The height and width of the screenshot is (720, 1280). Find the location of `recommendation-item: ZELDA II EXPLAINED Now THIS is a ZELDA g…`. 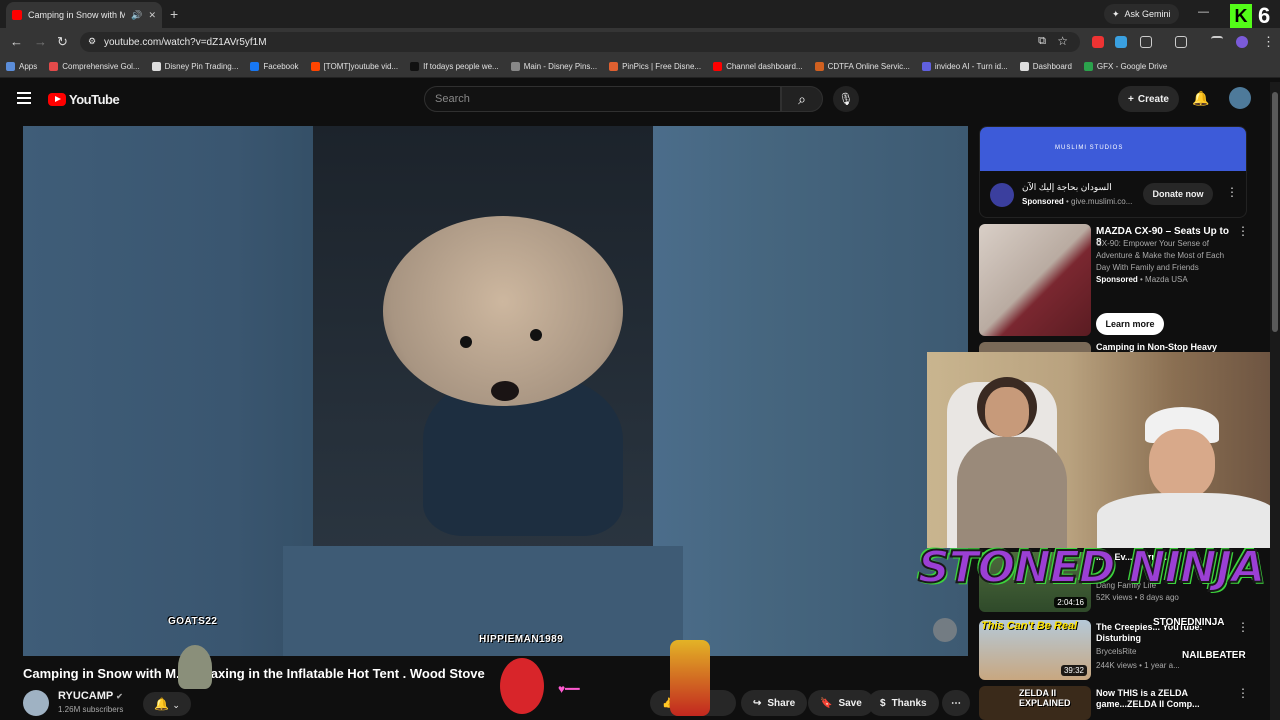

recommendation-item: ZELDA II EXPLAINED Now THIS is a ZELDA g… is located at coordinates (1124, 703).